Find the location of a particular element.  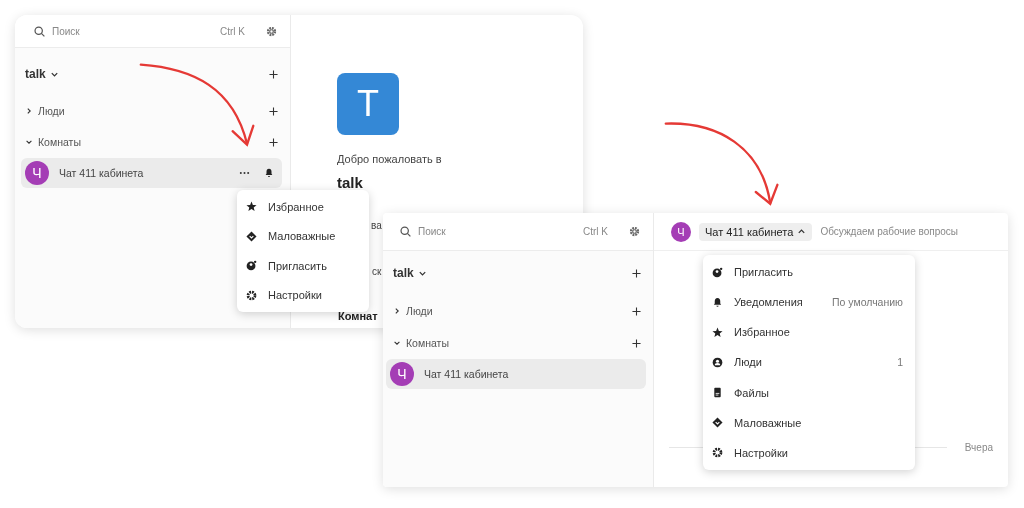

text-fragment: Комнат is located at coordinates (358, 316).